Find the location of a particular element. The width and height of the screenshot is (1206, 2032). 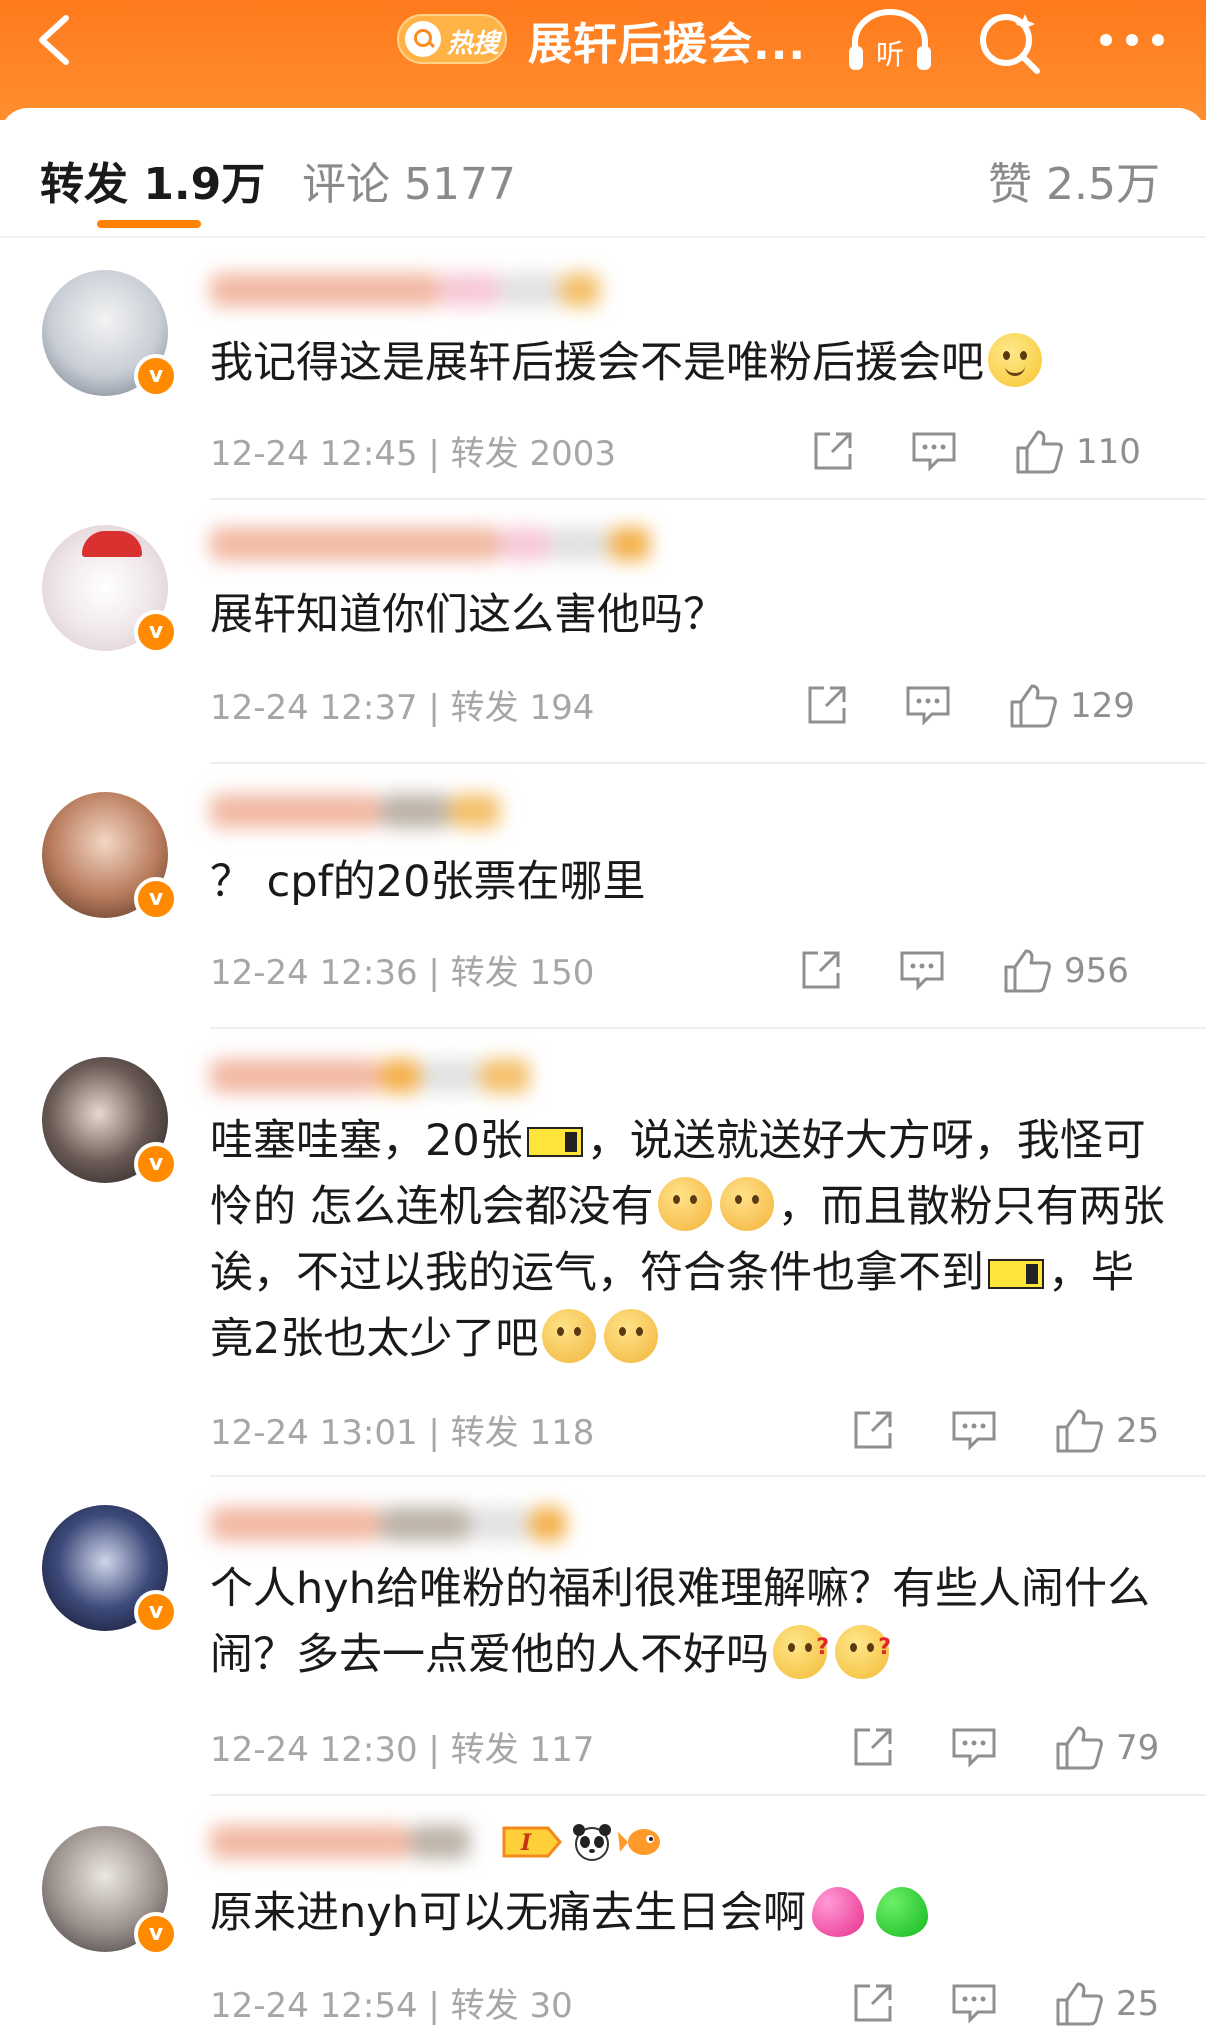

action-bar: 79 is located at coordinates (1010, 1749).